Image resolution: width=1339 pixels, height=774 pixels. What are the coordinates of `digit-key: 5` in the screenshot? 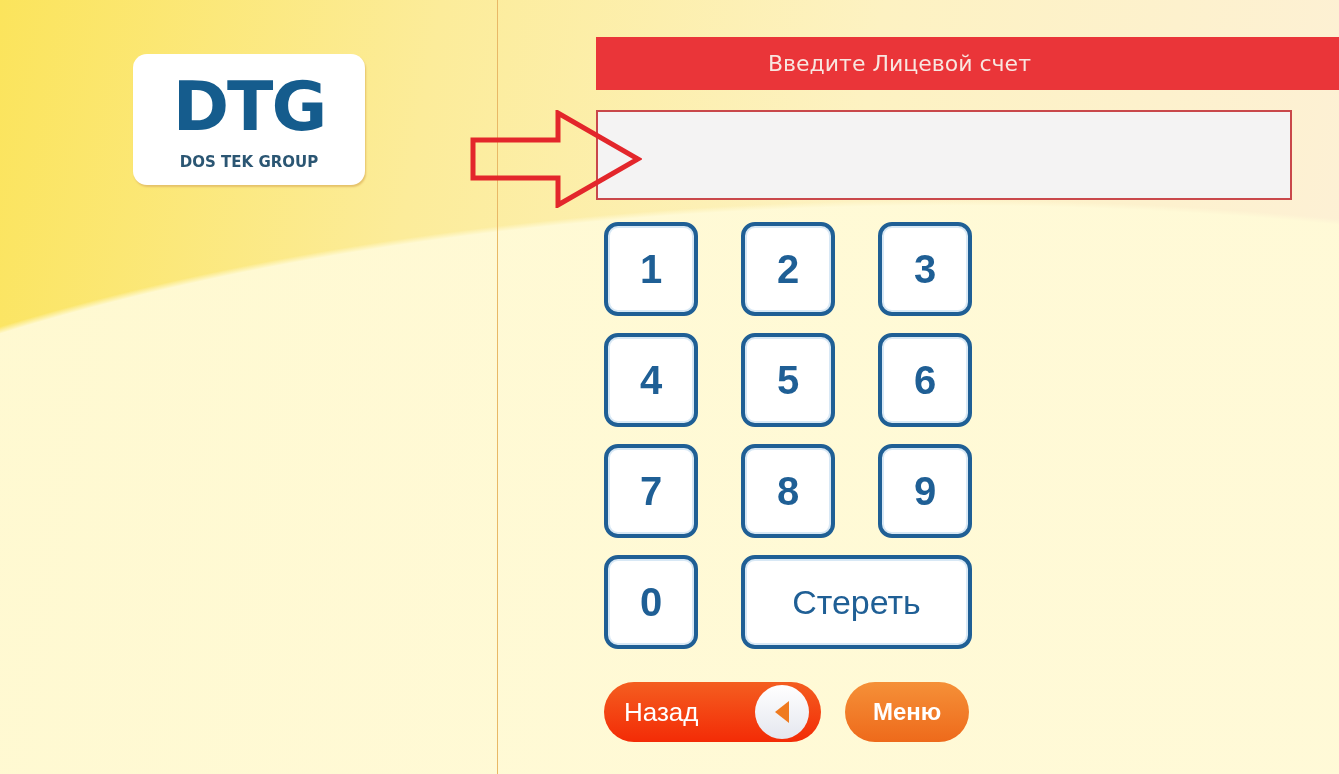 It's located at (788, 380).